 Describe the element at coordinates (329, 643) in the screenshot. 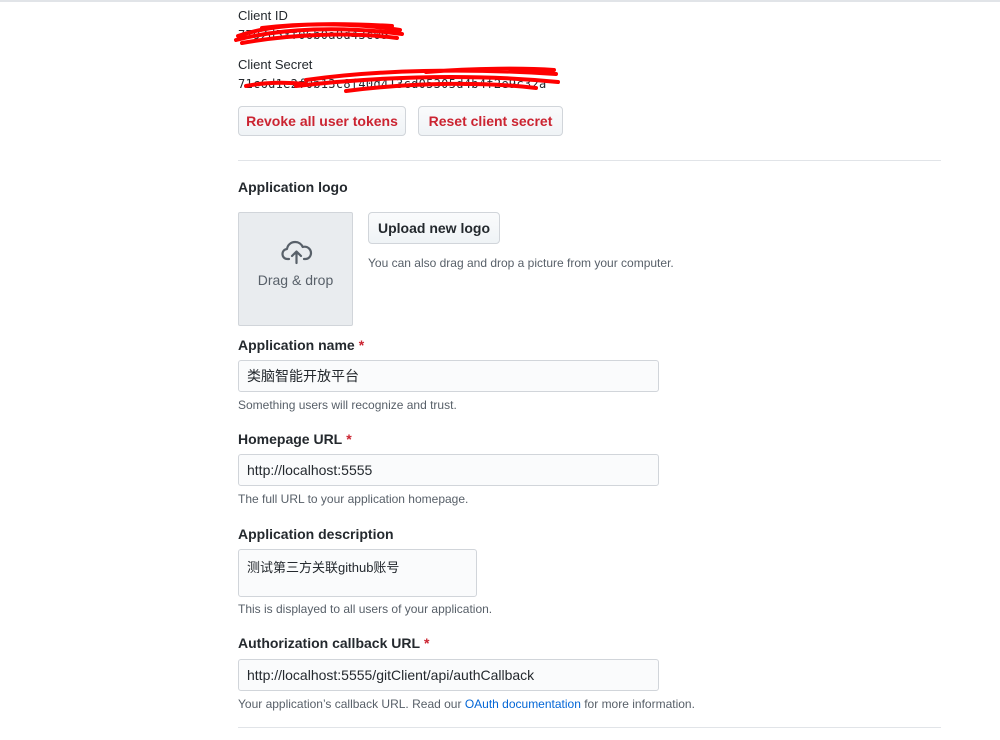

I see `authorization-callback-url-label-text: Authorization callback URL` at that location.